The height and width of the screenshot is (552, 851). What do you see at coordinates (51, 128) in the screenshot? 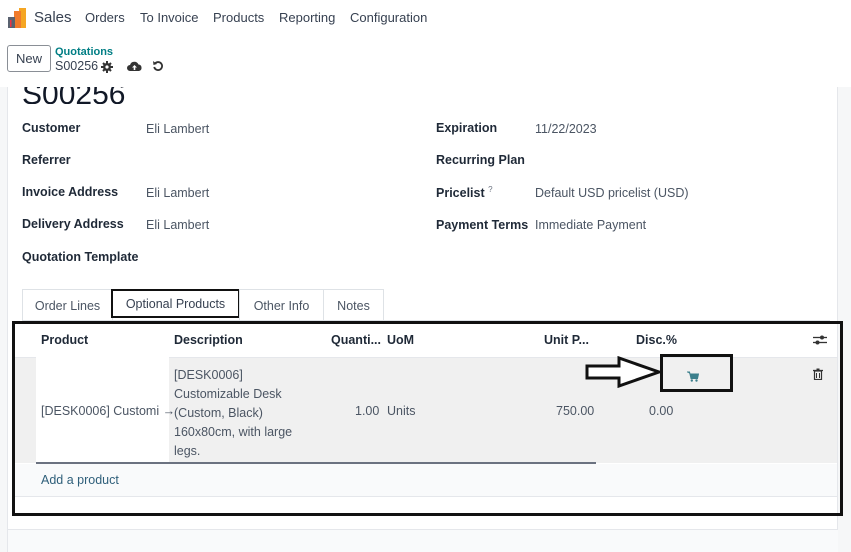
I see `label-customer: Customer` at bounding box center [51, 128].